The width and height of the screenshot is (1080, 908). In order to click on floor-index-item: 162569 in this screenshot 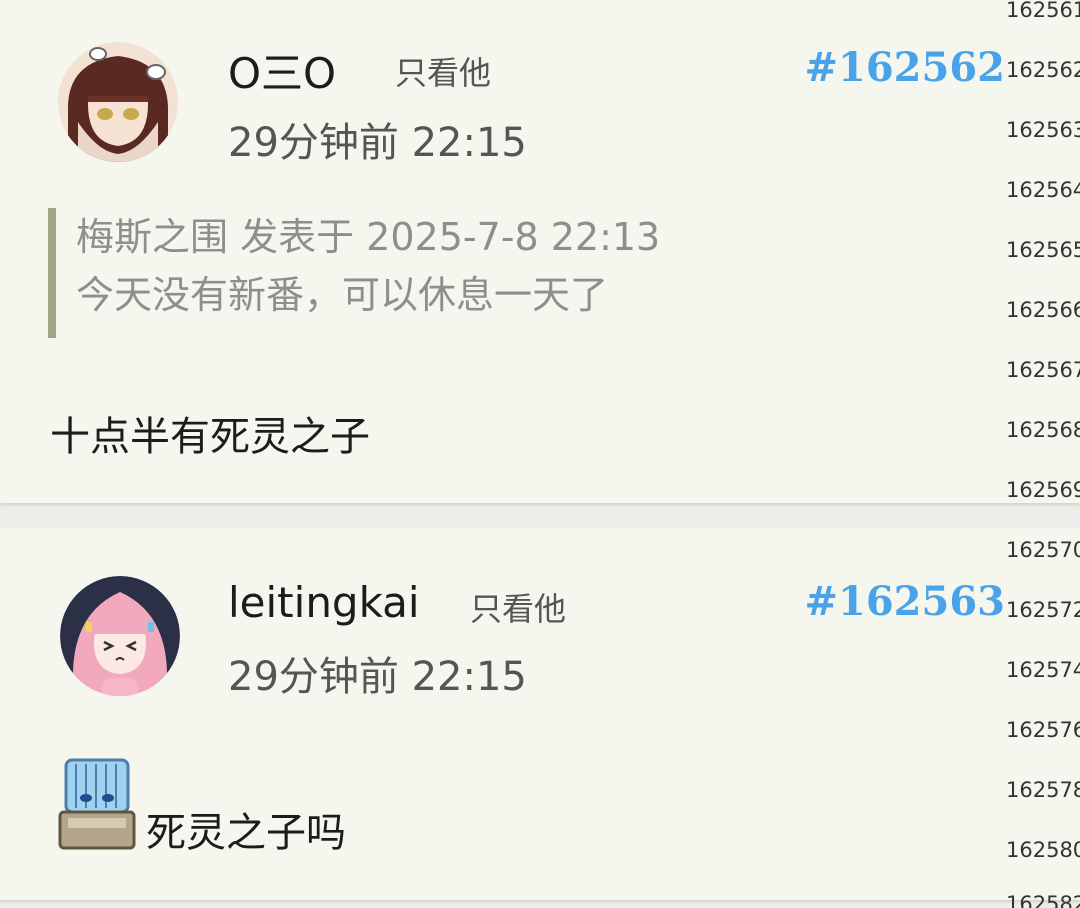, I will do `click(1043, 490)`.